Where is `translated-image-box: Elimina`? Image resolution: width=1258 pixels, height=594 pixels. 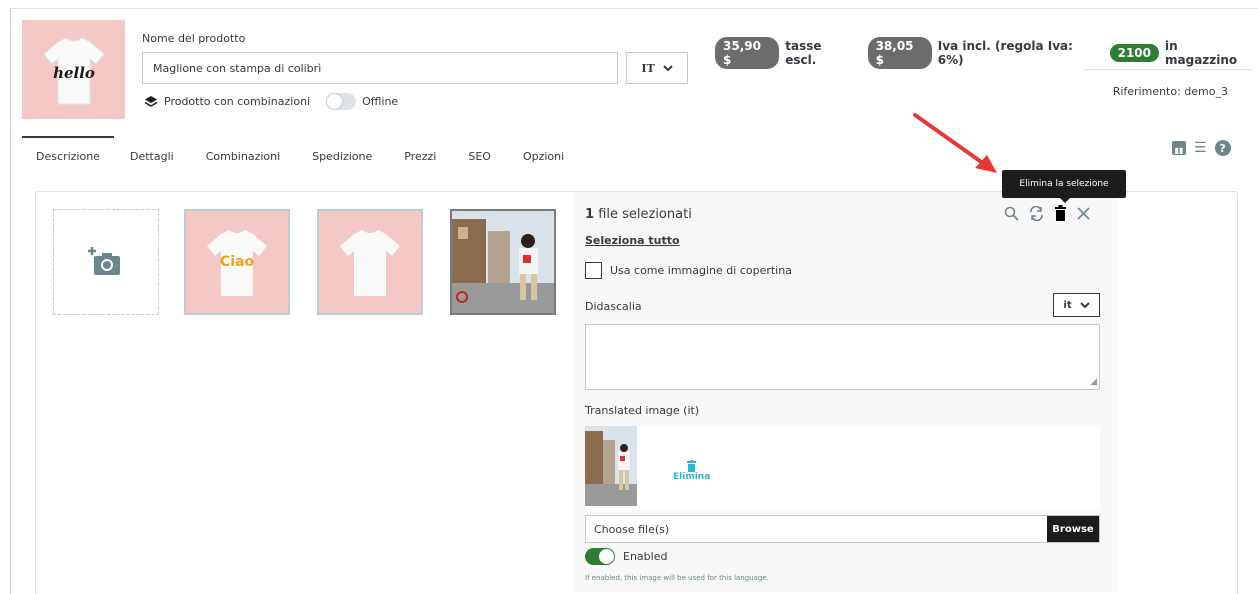
translated-image-box: Elimina is located at coordinates (842, 468).